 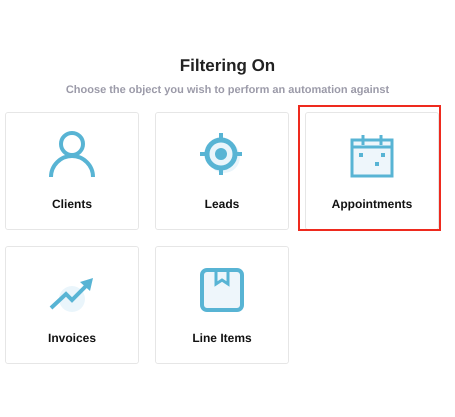 I want to click on page-subtitle: Choose the object you wish to perform an automation against, so click(x=227, y=90).